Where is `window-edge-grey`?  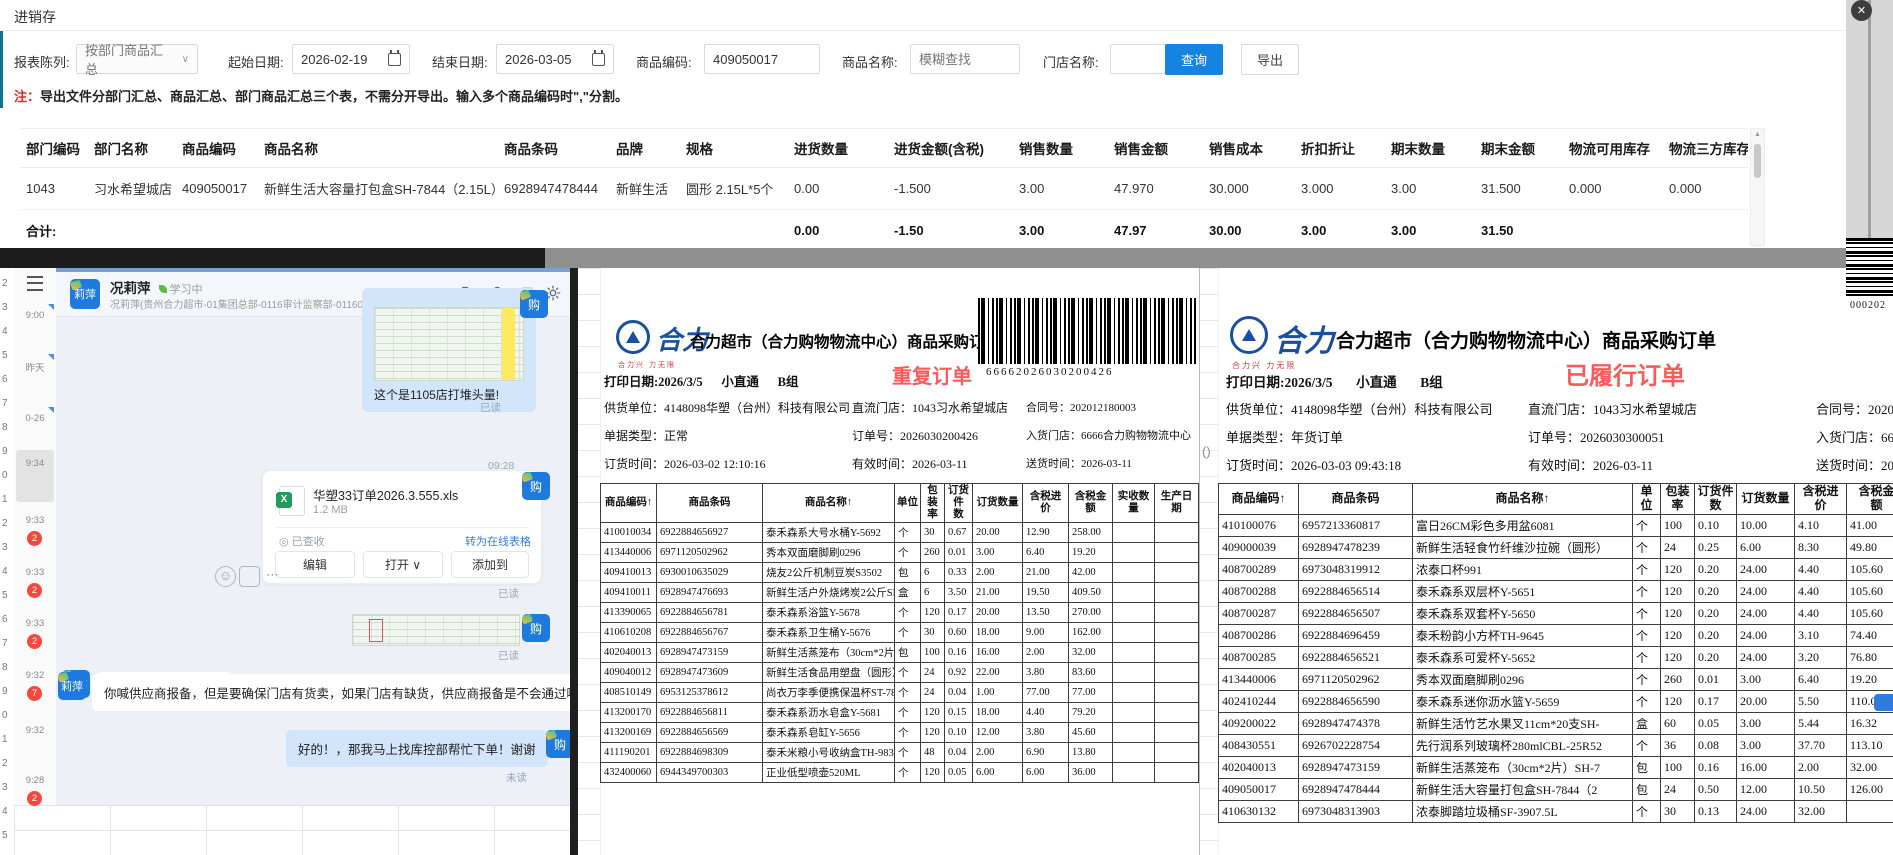 window-edge-grey is located at coordinates (1195, 258).